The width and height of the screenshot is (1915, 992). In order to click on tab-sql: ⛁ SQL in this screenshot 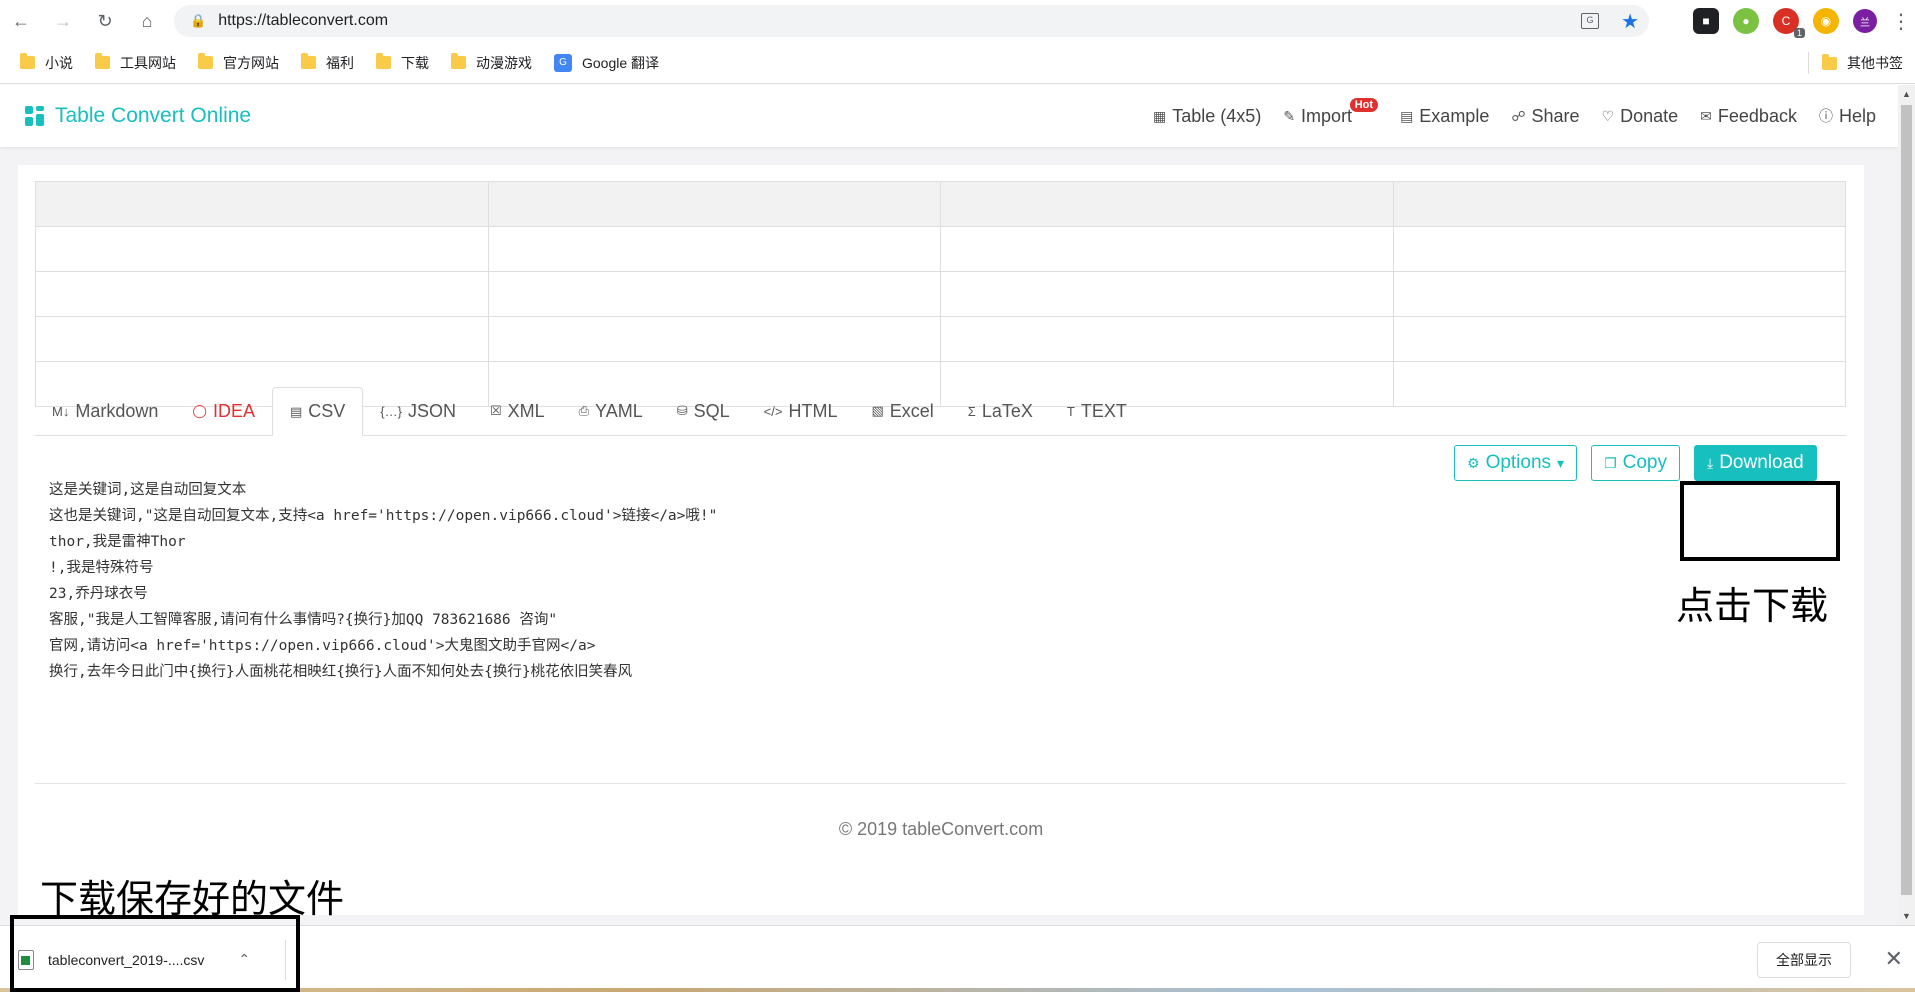, I will do `click(703, 411)`.